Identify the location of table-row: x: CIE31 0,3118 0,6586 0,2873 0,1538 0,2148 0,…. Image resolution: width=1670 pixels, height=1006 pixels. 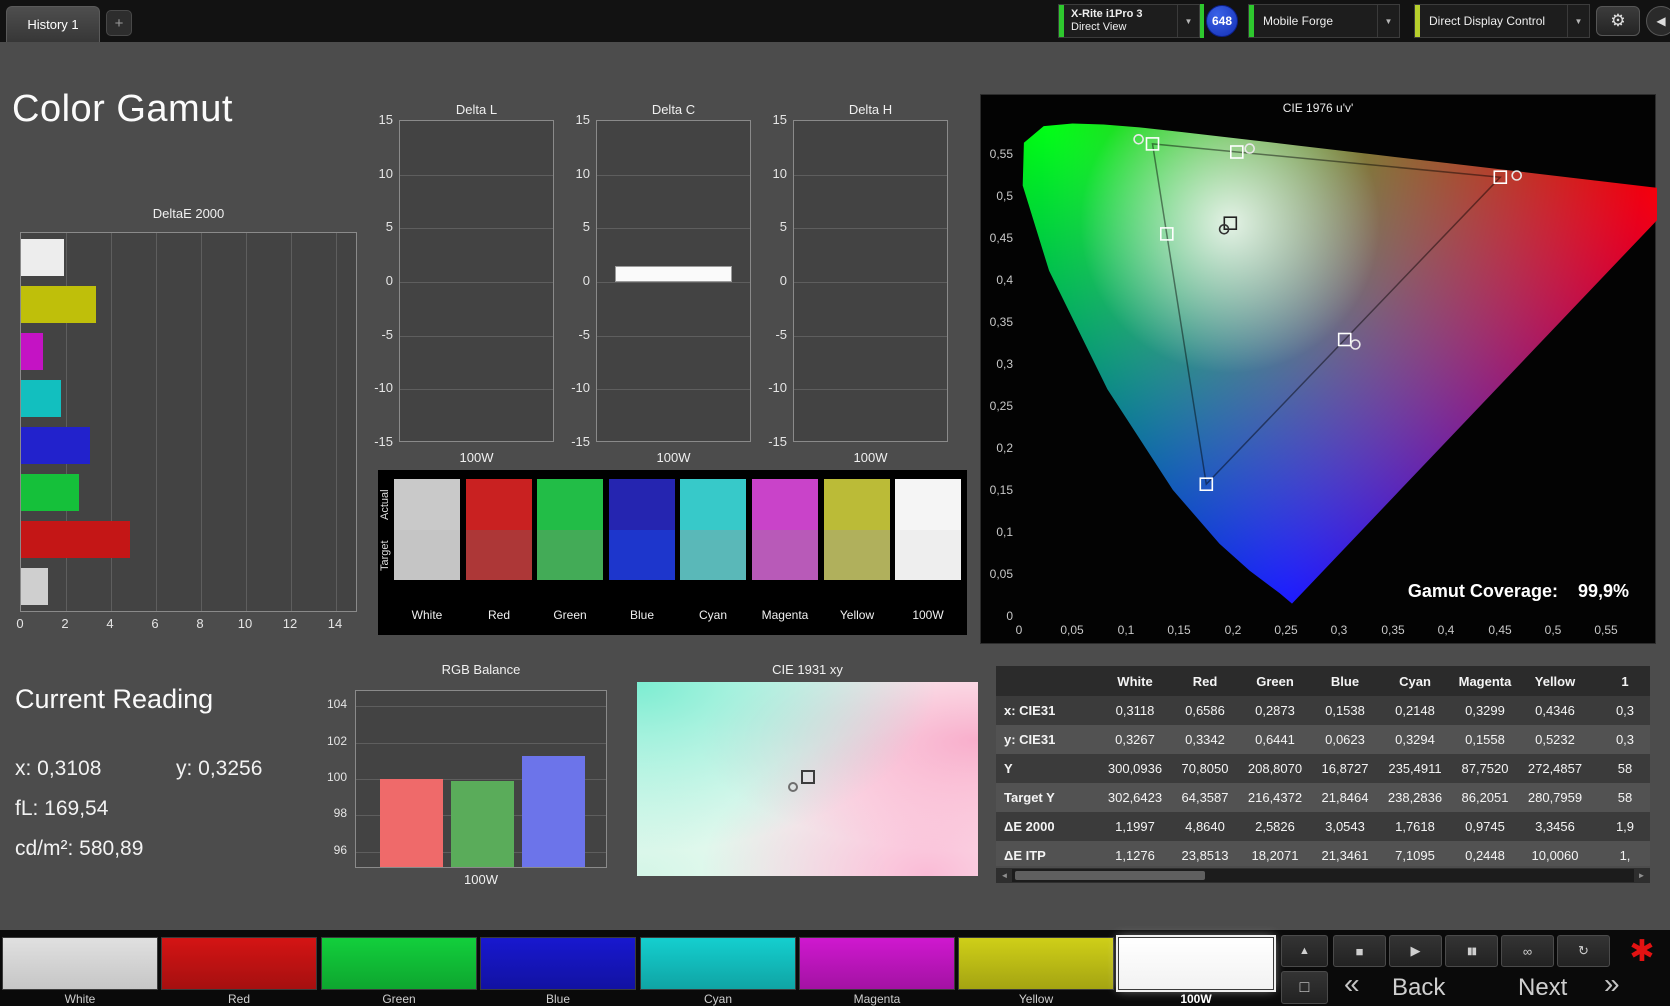
(1323, 710).